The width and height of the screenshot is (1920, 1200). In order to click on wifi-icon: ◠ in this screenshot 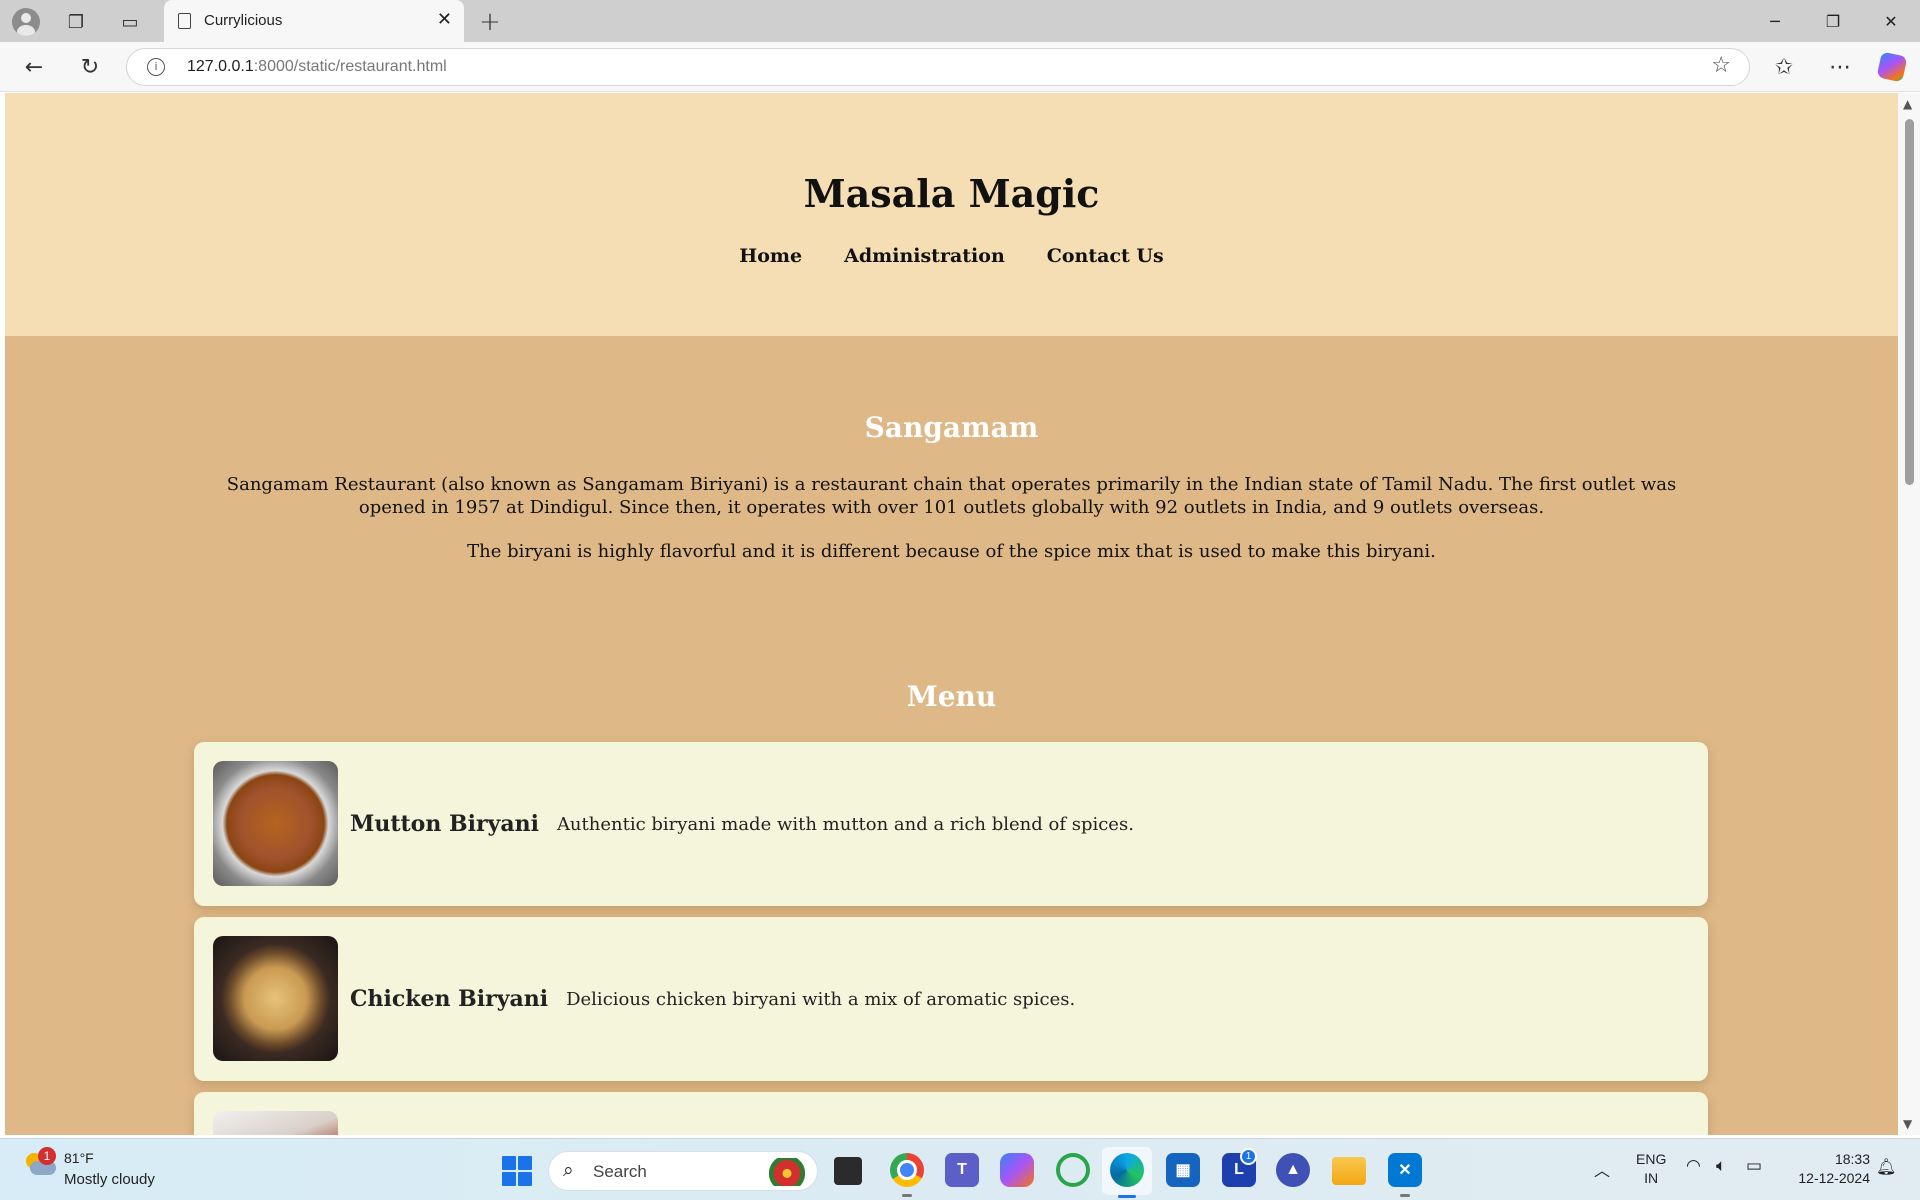, I will do `click(1693, 1166)`.